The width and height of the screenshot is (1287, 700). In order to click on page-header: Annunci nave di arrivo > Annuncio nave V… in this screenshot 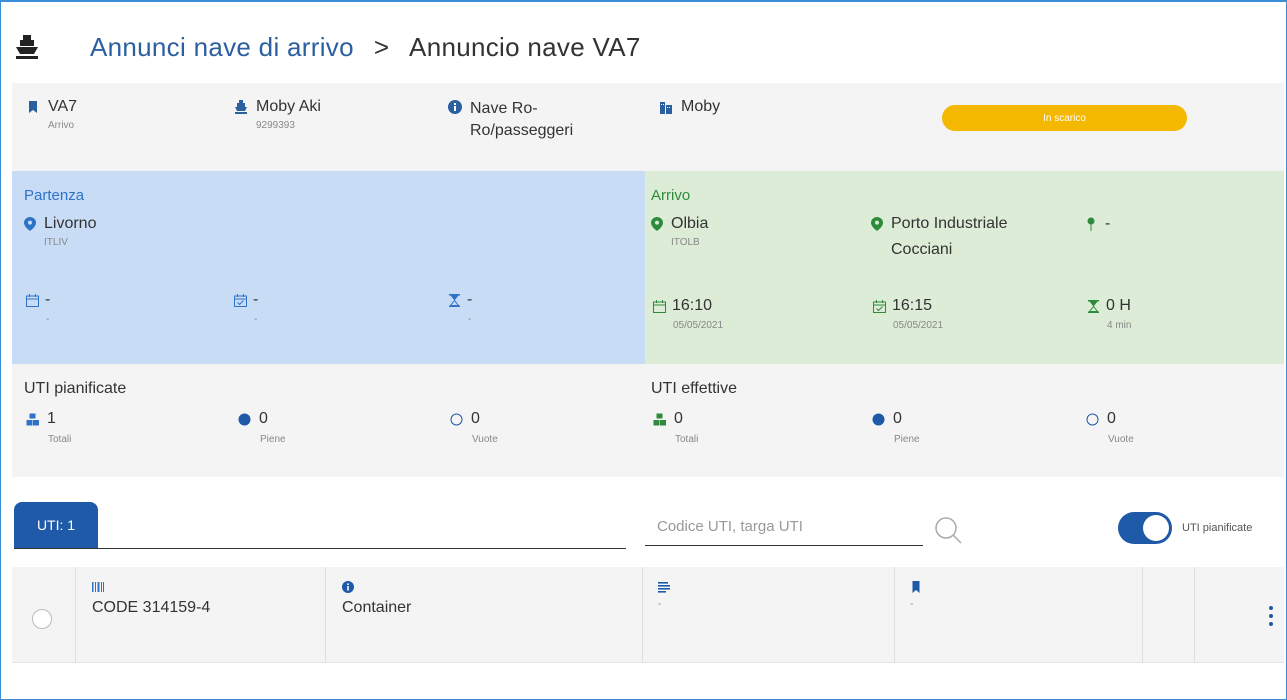, I will do `click(644, 47)`.